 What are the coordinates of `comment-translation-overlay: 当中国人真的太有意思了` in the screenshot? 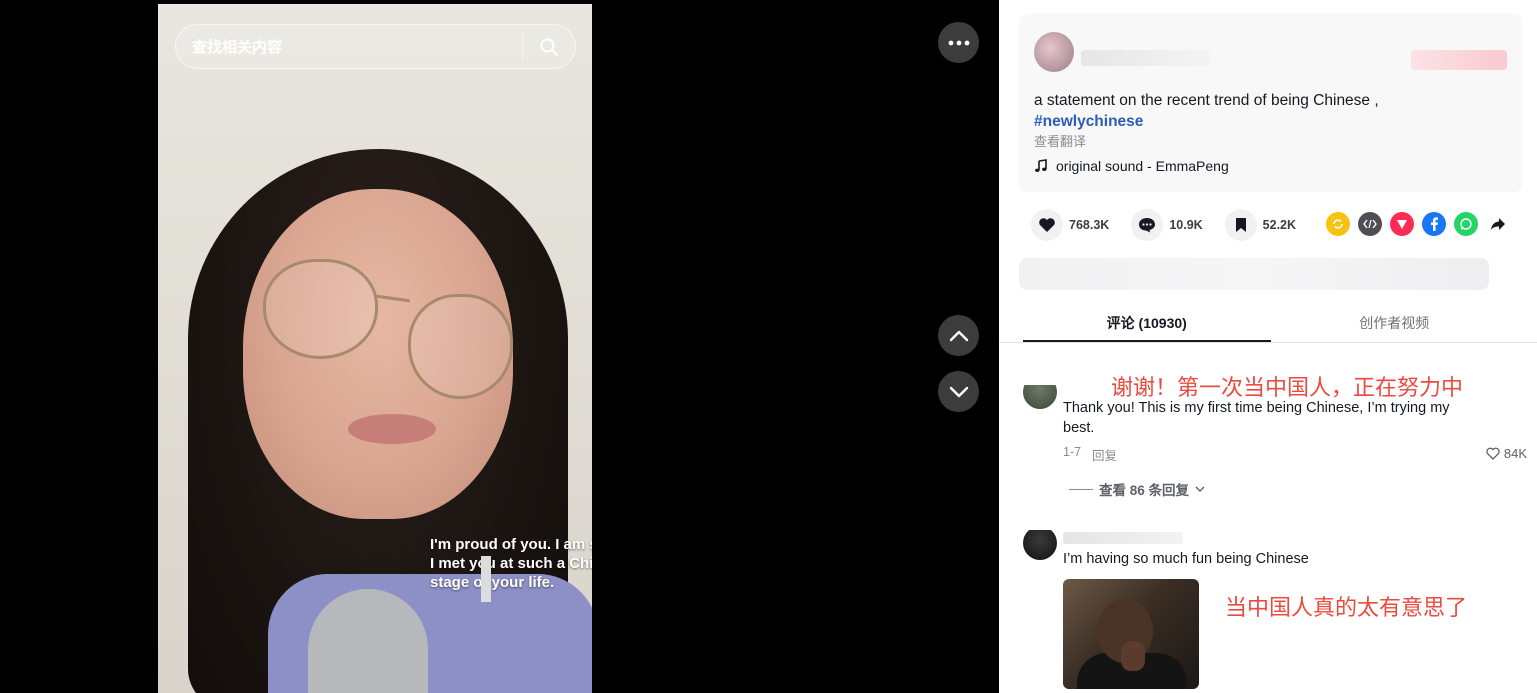 It's located at (1346, 608).